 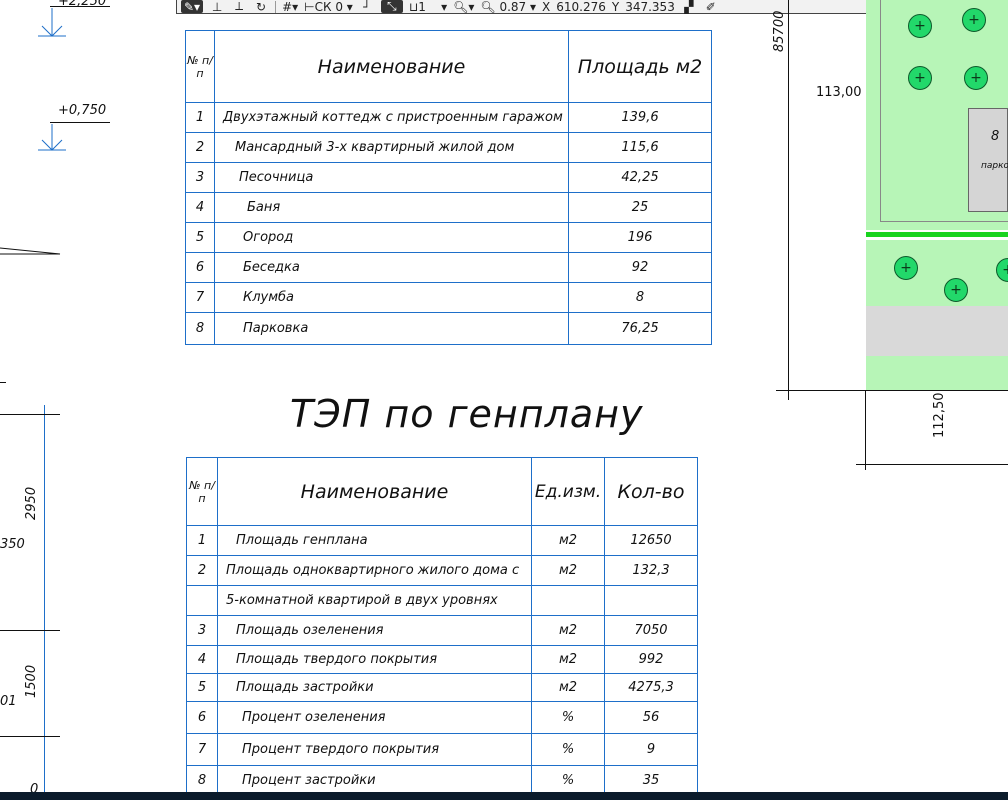 What do you see at coordinates (442, 749) in the screenshot?
I see `table-row: 7 Процент твердого покрытия % 9` at bounding box center [442, 749].